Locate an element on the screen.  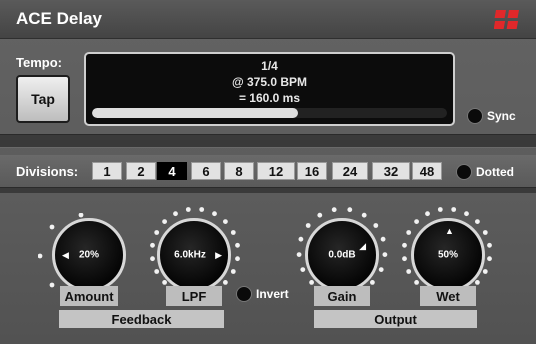
amount-knob: ◀ 20% is located at coordinates (89, 255).